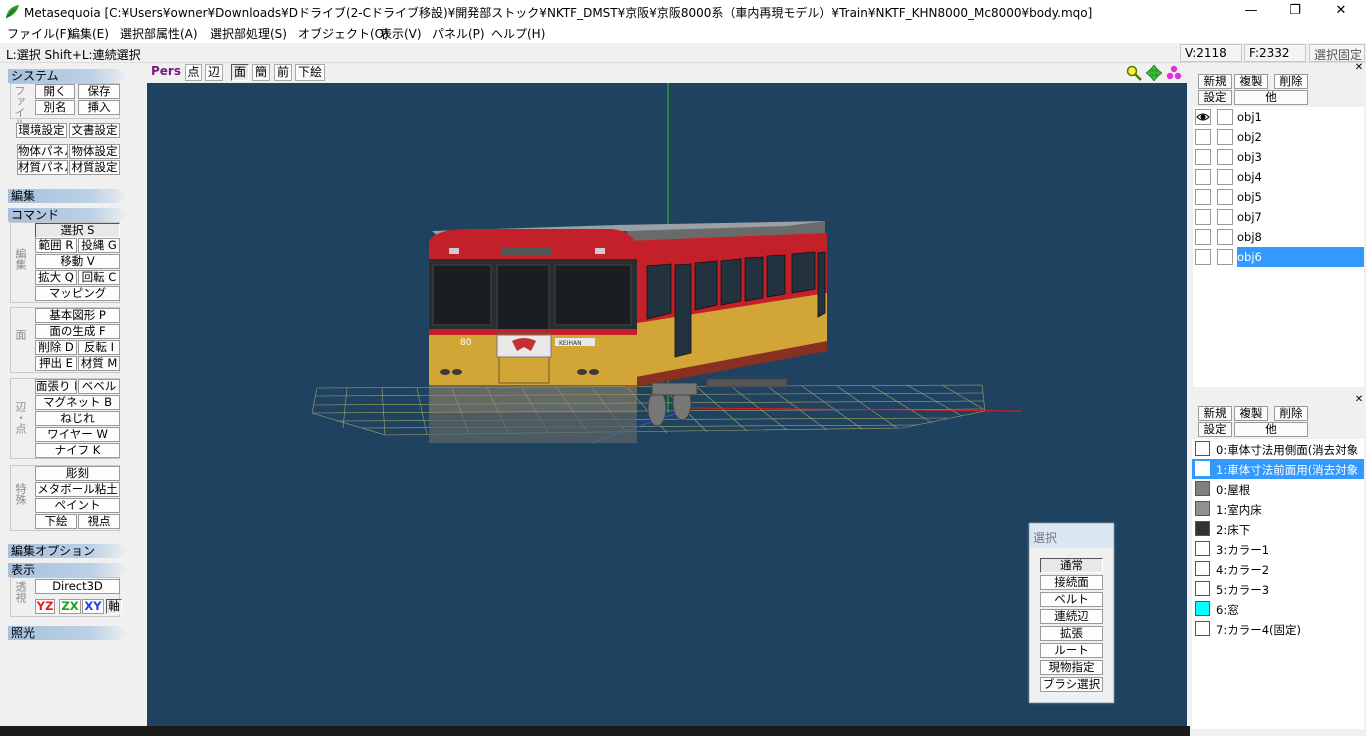 Image resolution: width=1366 pixels, height=736 pixels. I want to click on material-row: 1:室内床, so click(1278, 509).